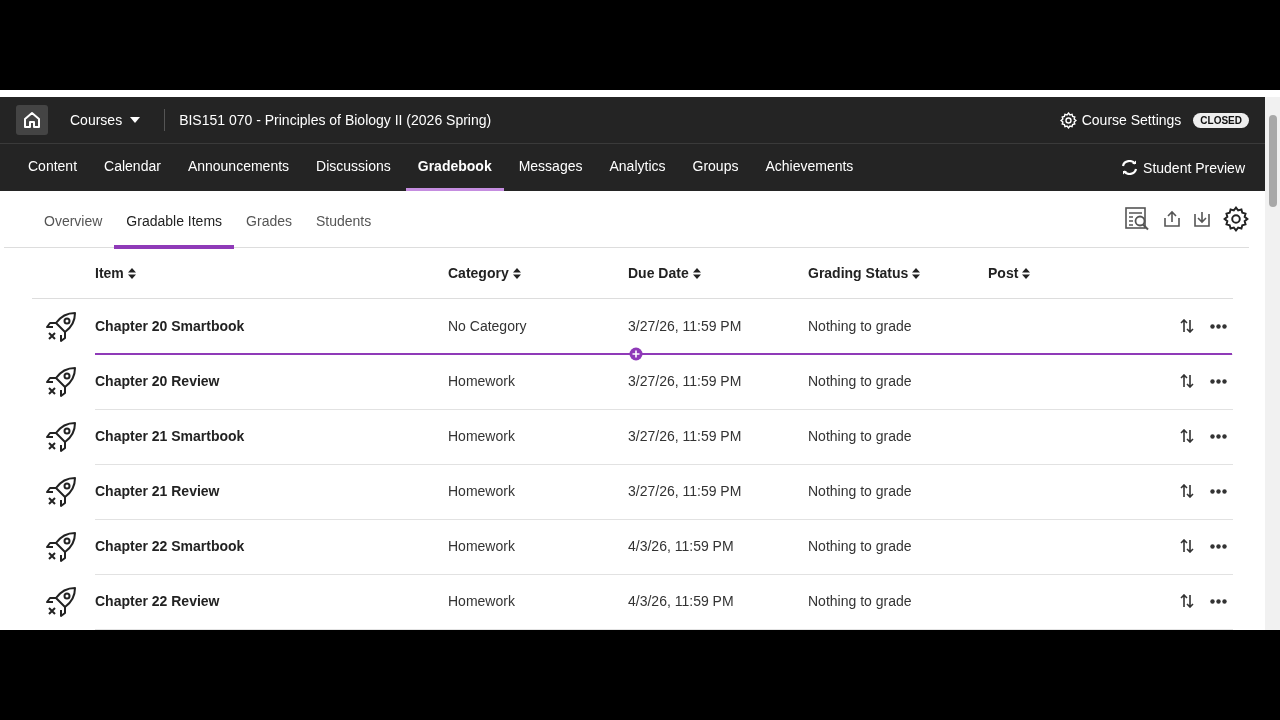 The width and height of the screenshot is (1280, 720). Describe the element at coordinates (1194, 167) in the screenshot. I see `student-preview-link: Student Preview` at that location.